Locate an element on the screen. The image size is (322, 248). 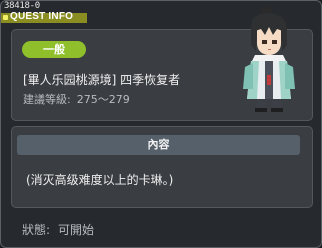
title-bar: QUEST INFO is located at coordinates (46, 18).